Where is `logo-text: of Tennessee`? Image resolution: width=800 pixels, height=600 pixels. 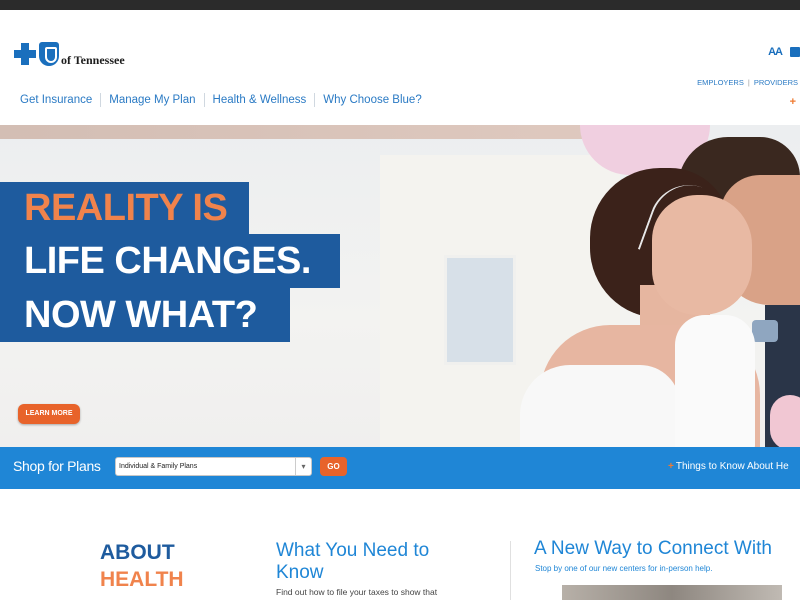 logo-text: of Tennessee is located at coordinates (93, 59).